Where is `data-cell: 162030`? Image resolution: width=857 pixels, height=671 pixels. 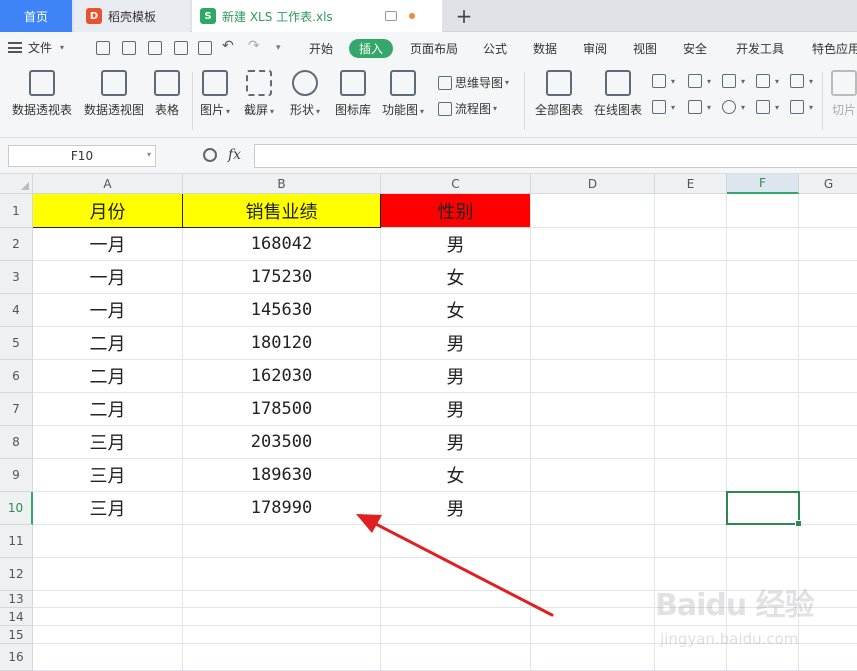 data-cell: 162030 is located at coordinates (282, 376).